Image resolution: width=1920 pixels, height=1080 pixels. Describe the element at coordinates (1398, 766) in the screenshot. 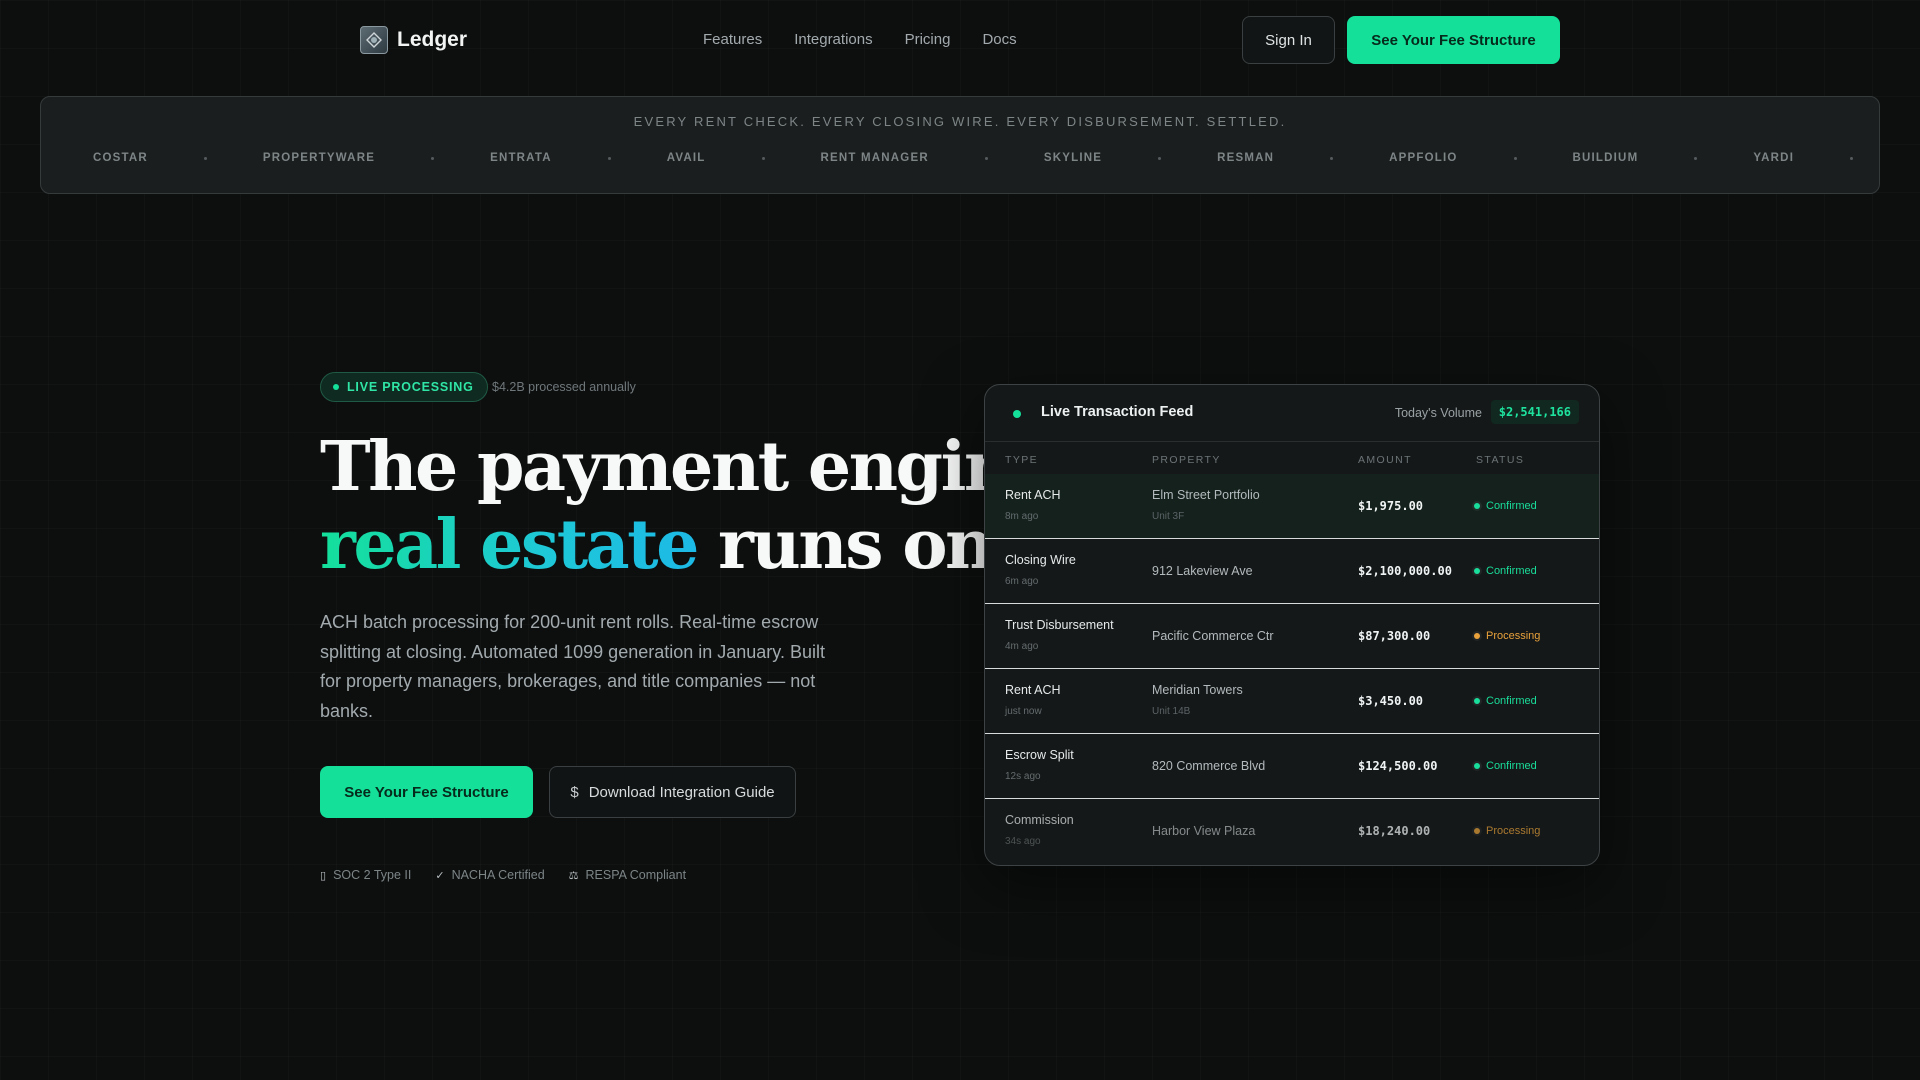

I see `tx-amount: $124,500.00` at that location.